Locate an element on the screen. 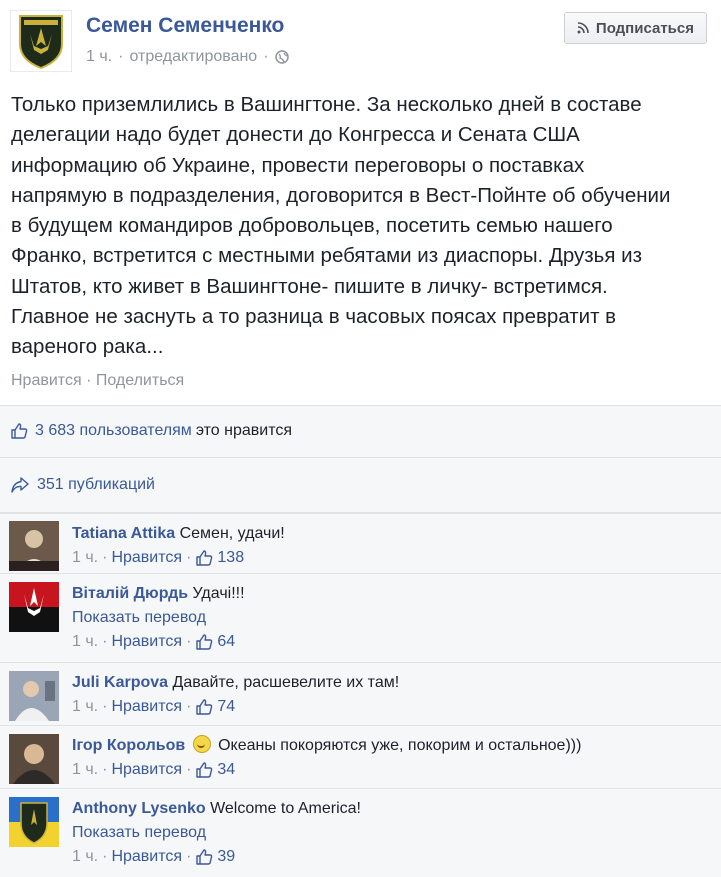  page-avatar is located at coordinates (41, 41).